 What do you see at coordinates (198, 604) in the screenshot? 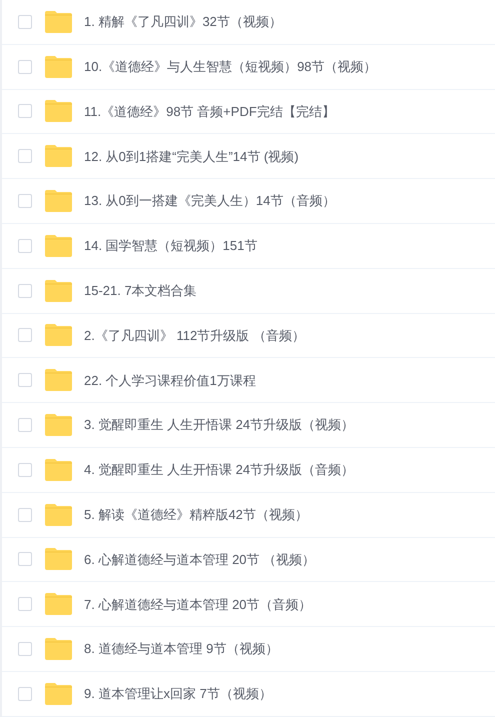
I see `folder-name: 7. 心解道德经与道本管理 20节（音频）` at bounding box center [198, 604].